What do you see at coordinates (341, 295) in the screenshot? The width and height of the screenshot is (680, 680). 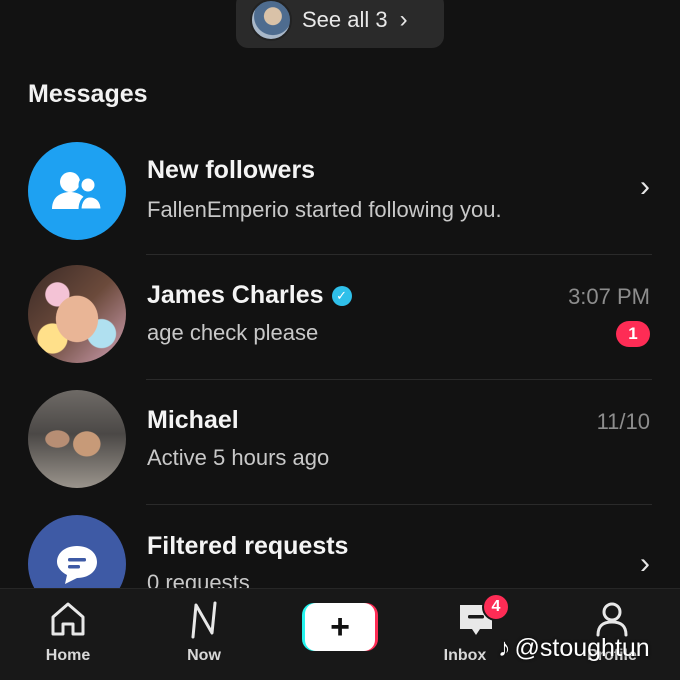 I see `verified-icon: ✓` at bounding box center [341, 295].